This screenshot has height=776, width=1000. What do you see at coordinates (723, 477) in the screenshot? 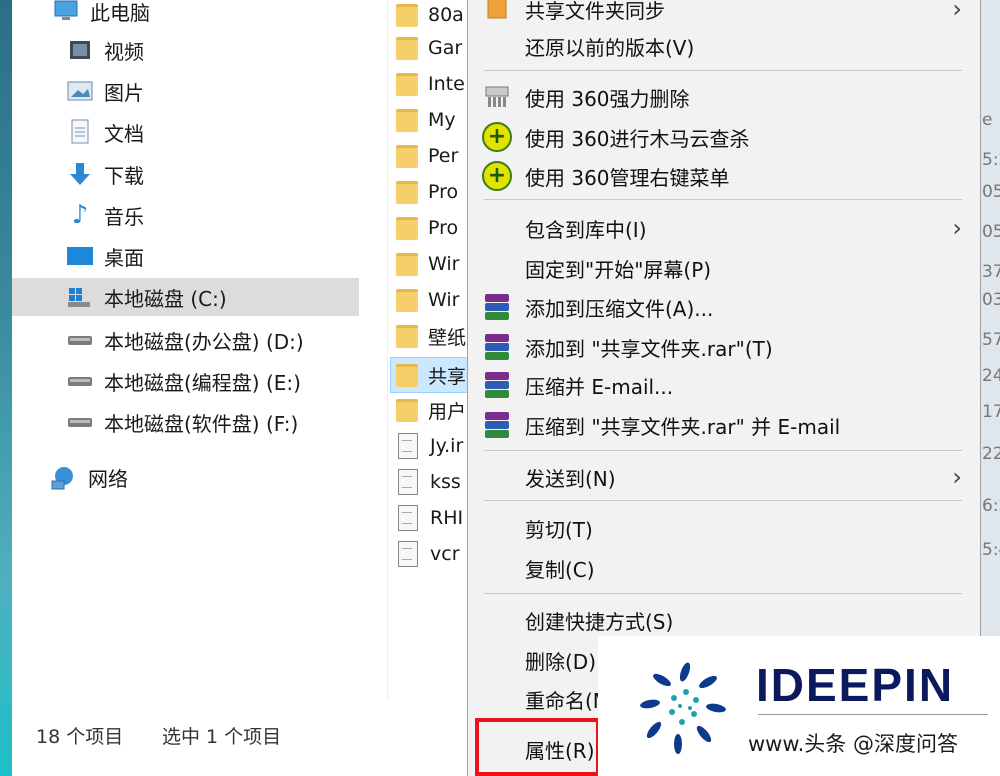
I see `menu-item: 发送到(N) ›` at bounding box center [723, 477].